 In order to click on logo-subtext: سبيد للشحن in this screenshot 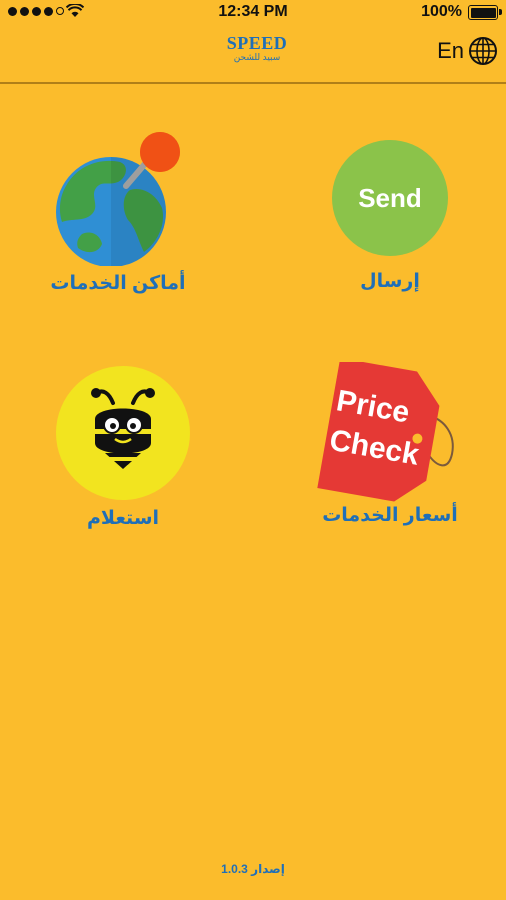, I will do `click(257, 57)`.